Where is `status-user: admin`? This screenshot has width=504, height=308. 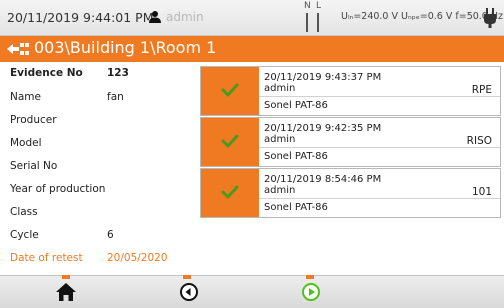
status-user: admin is located at coordinates (185, 17).